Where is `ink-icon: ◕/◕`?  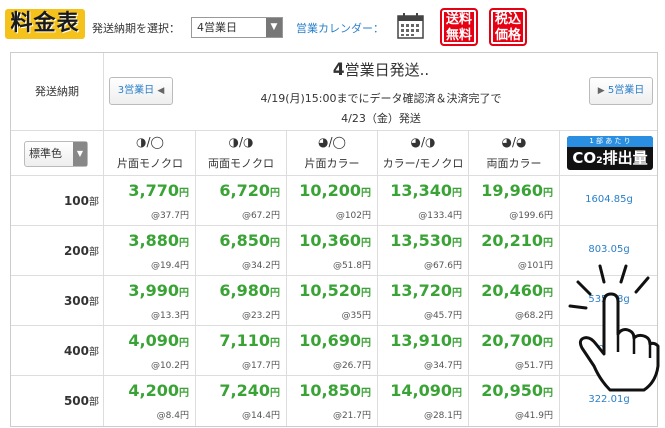
ink-icon: ◕/◕ is located at coordinates (514, 142).